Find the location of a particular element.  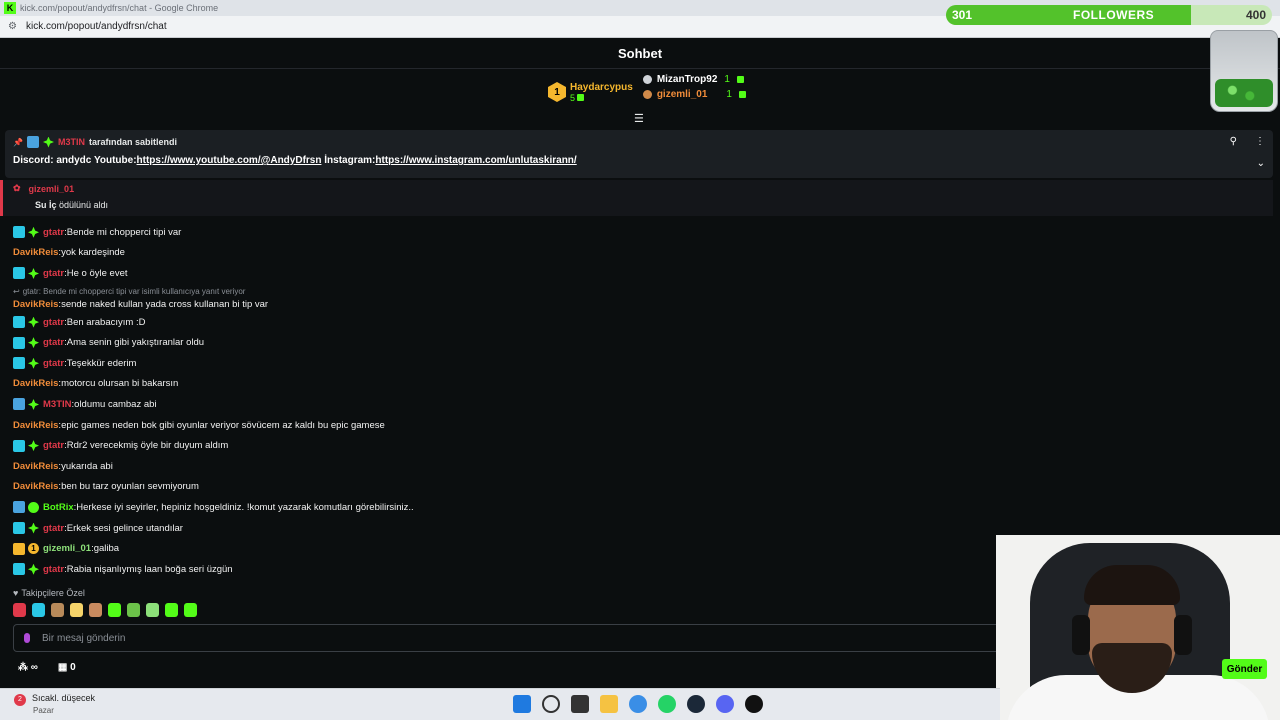

message-text: yok kardeşinde is located at coordinates (93, 253).